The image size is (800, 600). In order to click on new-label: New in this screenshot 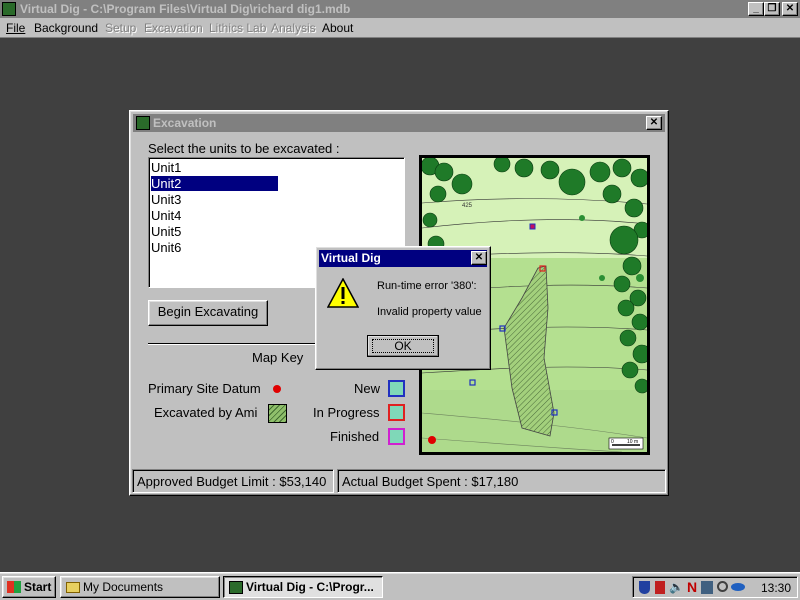, I will do `click(367, 388)`.